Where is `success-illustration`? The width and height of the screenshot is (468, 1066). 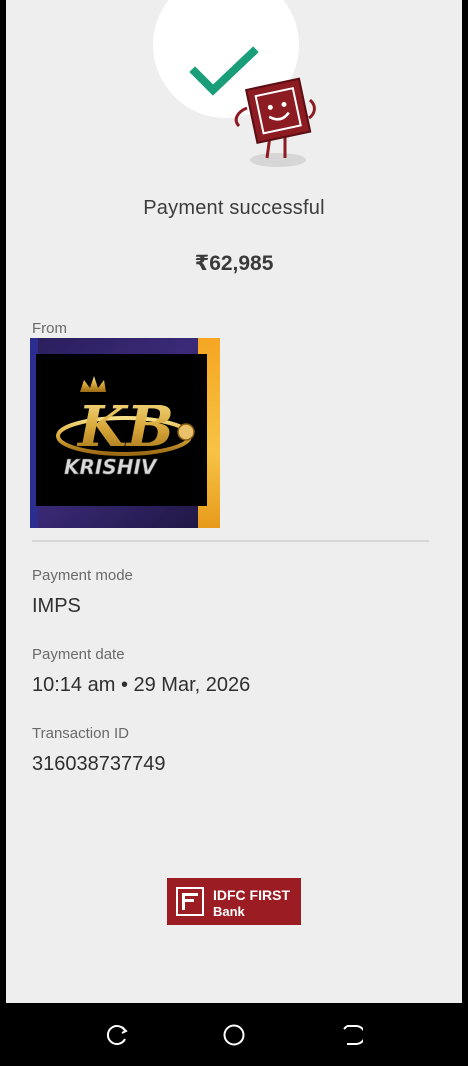 success-illustration is located at coordinates (252, 106).